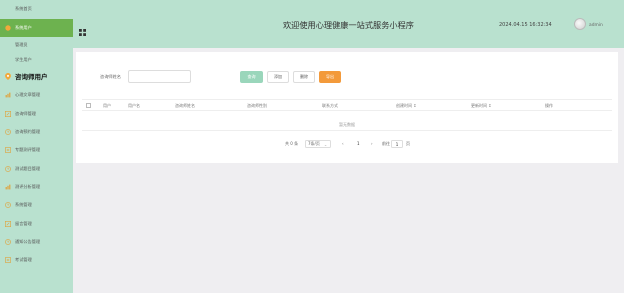 The width and height of the screenshot is (624, 293). What do you see at coordinates (23, 59) in the screenshot?
I see `sidebar-item-label: 学生用户` at bounding box center [23, 59].